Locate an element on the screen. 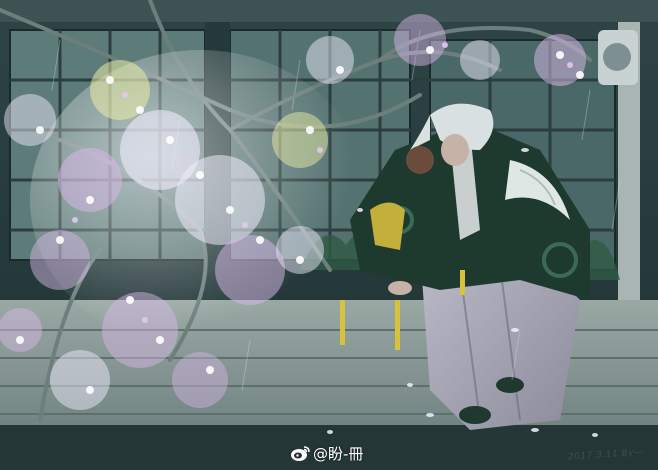  watermark-handle: @盼-冊 is located at coordinates (338, 454).